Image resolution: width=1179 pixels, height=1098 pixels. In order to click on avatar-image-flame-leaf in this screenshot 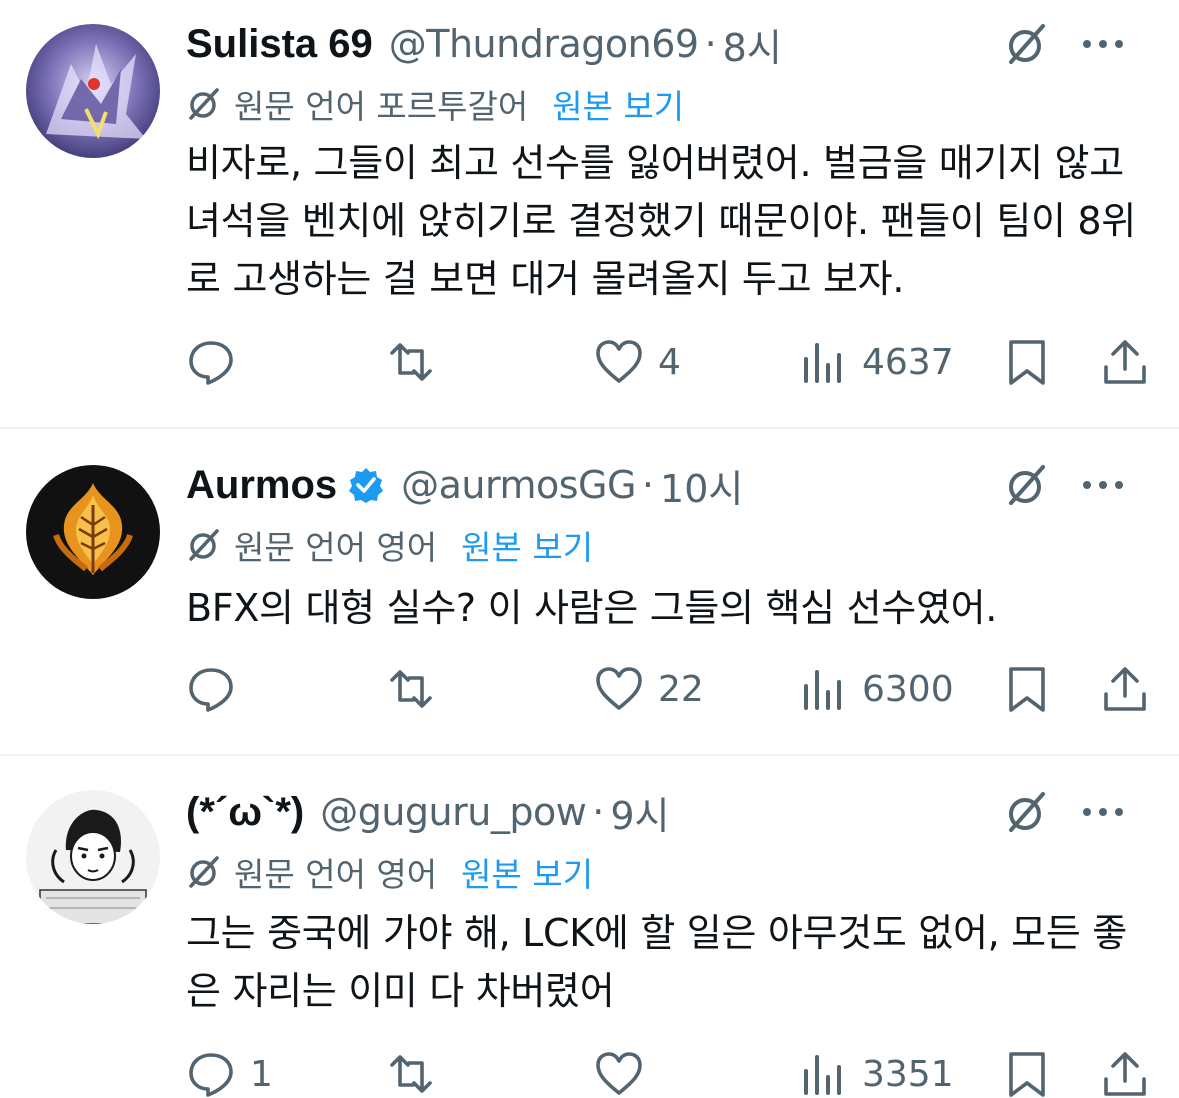, I will do `click(93, 532)`.